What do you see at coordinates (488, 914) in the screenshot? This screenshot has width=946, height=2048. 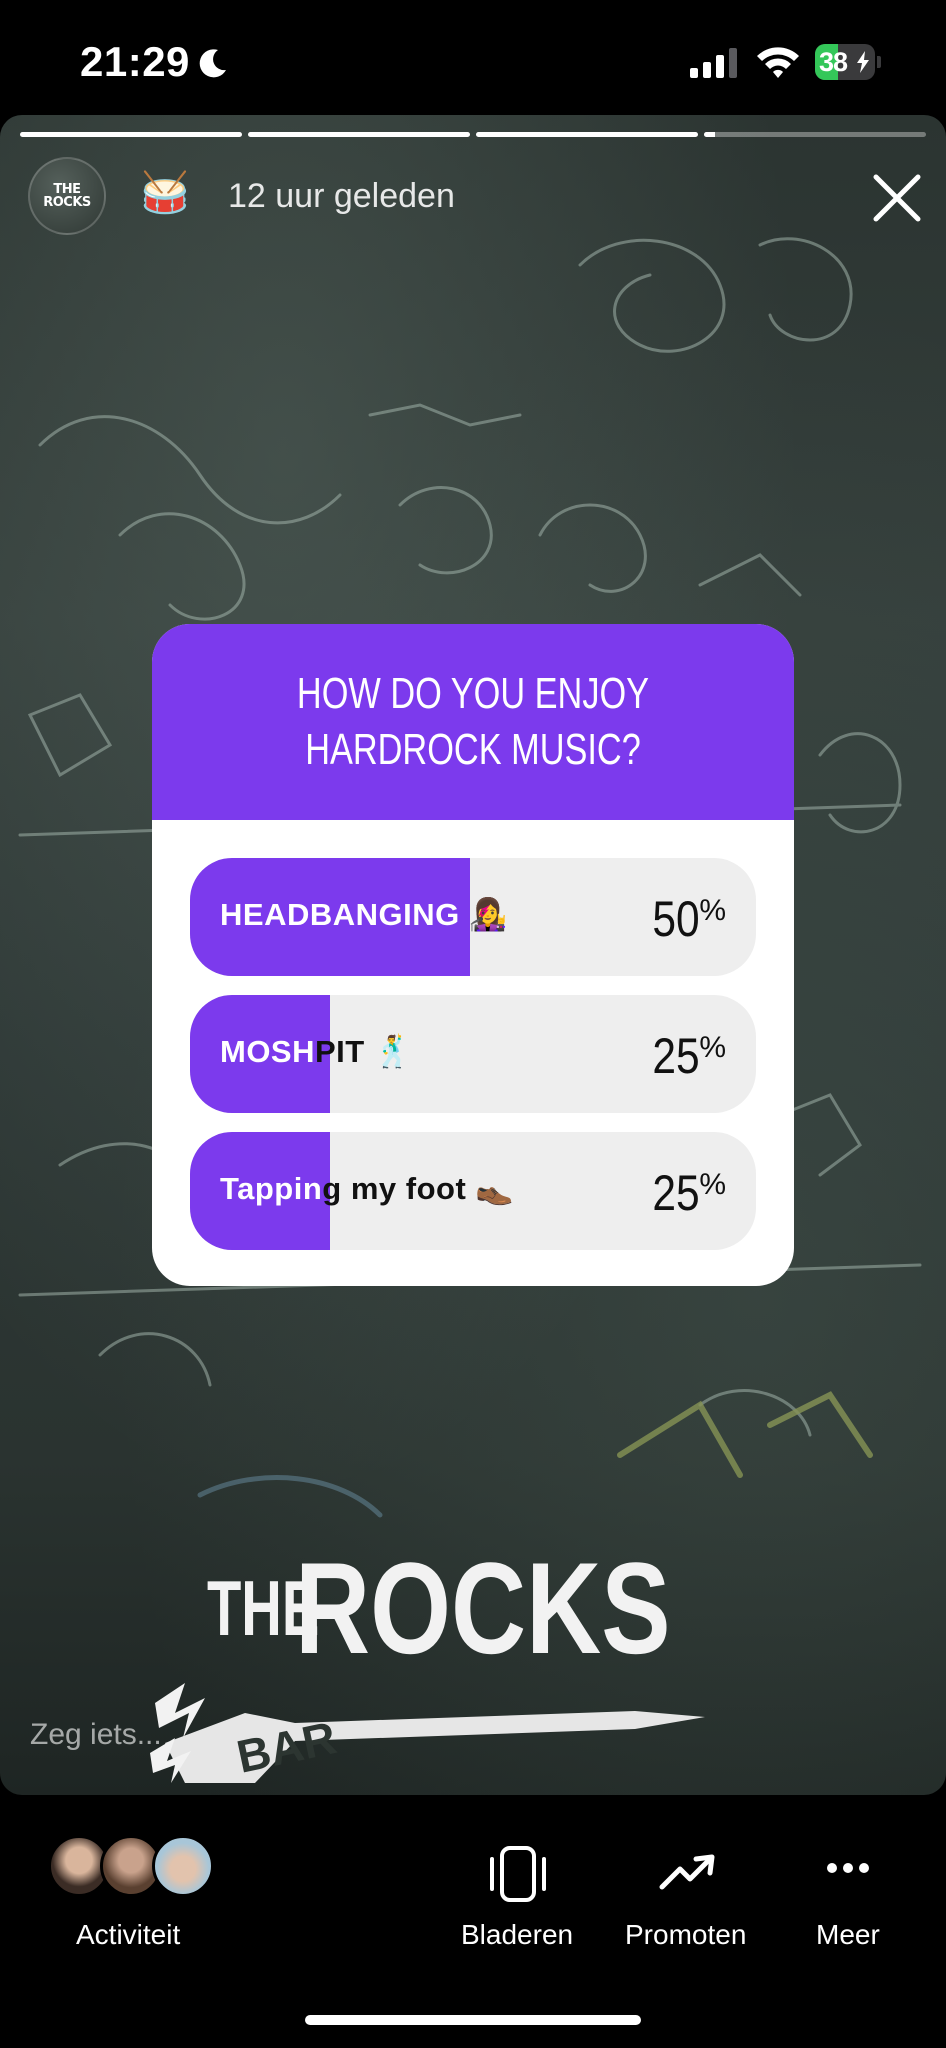 I see `woman-singer-emoji: 👩‍🎤` at bounding box center [488, 914].